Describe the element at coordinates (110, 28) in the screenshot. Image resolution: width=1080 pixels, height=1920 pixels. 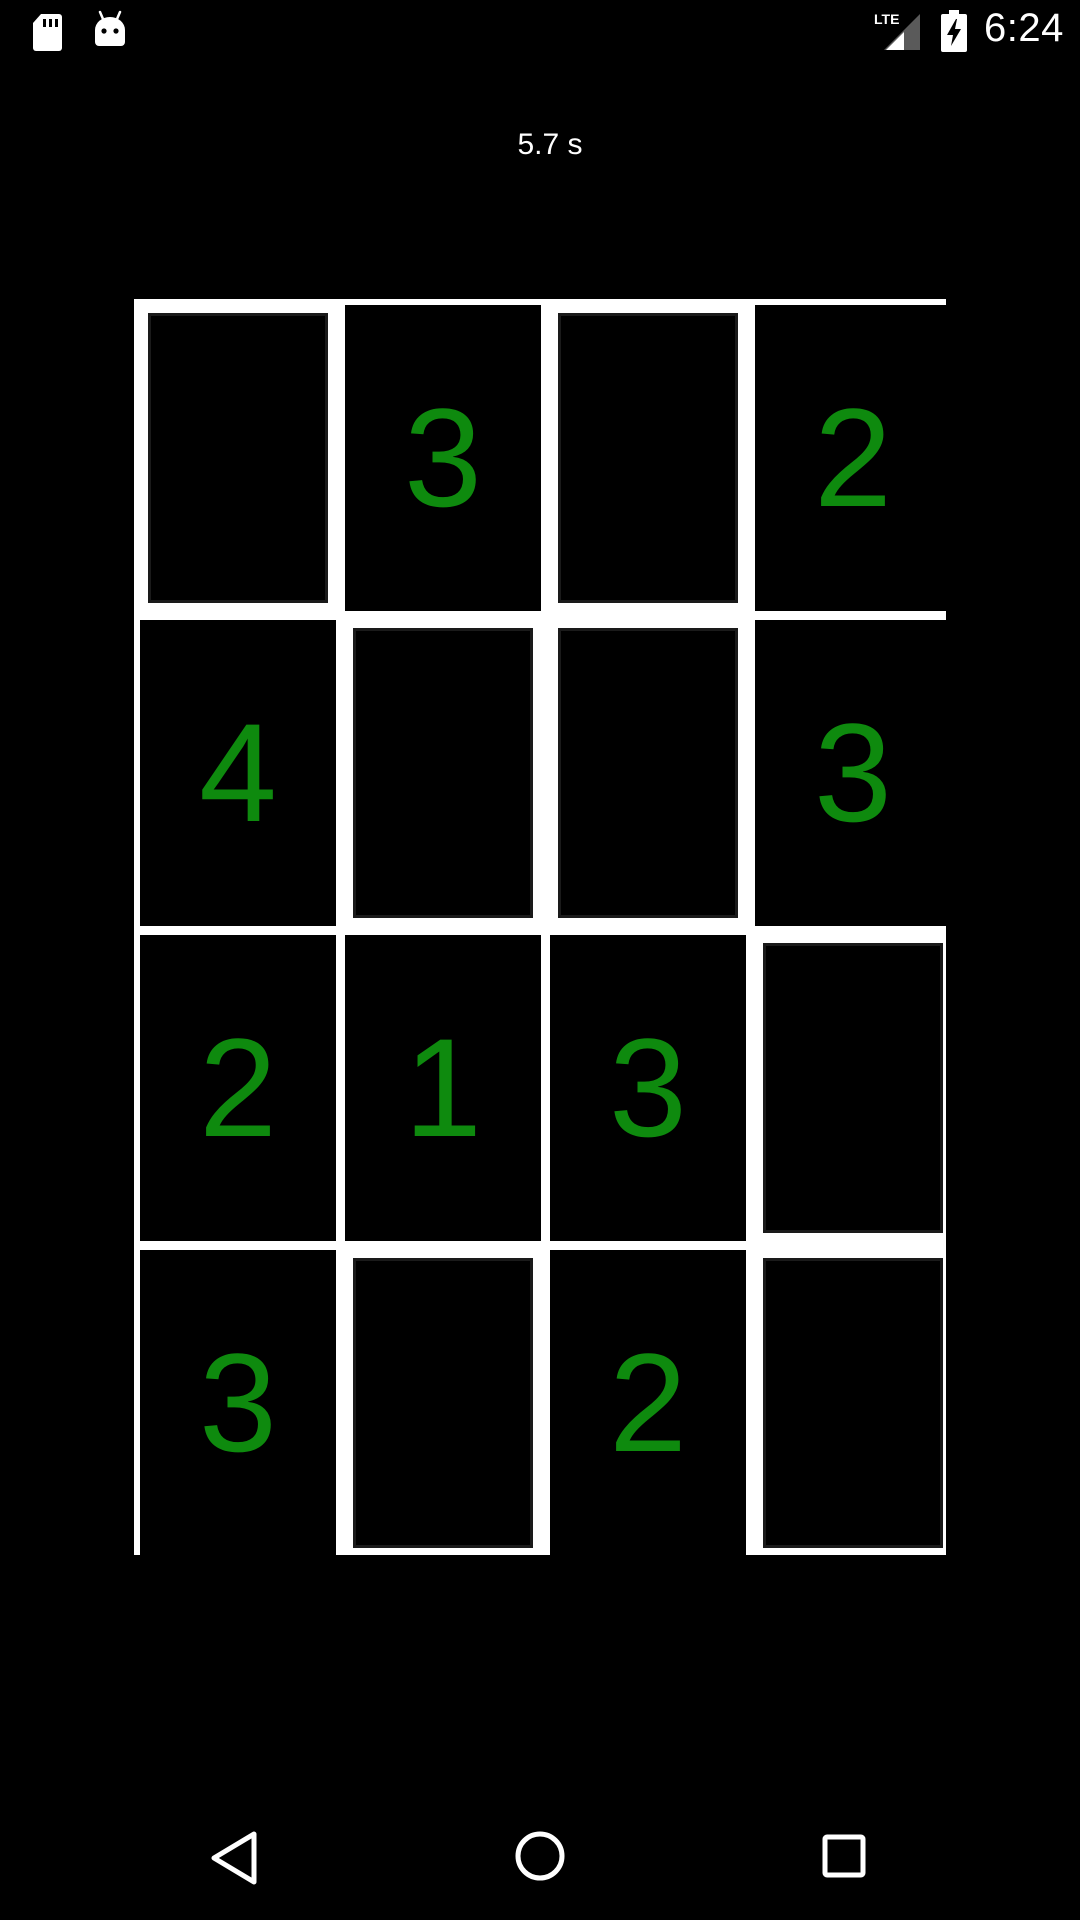
I see `android-debug-icon` at that location.